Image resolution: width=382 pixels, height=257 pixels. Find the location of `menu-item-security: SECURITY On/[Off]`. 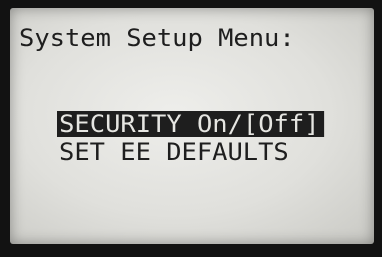

menu-item-security: SECURITY On/[Off] is located at coordinates (190, 124).